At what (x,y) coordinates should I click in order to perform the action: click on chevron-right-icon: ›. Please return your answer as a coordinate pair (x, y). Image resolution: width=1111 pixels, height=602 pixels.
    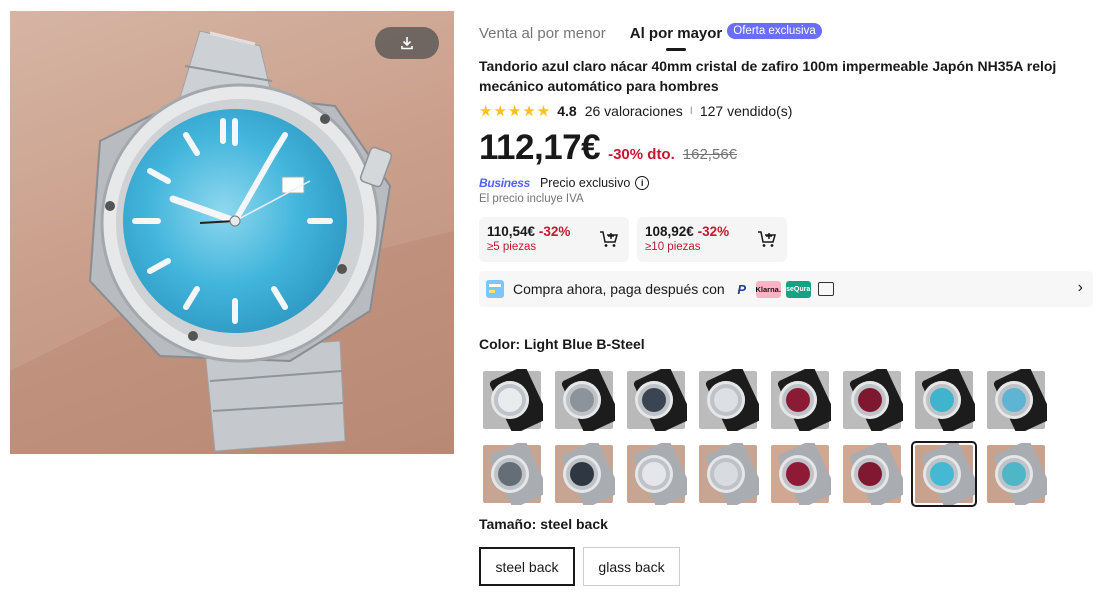
    Looking at the image, I should click on (1080, 288).